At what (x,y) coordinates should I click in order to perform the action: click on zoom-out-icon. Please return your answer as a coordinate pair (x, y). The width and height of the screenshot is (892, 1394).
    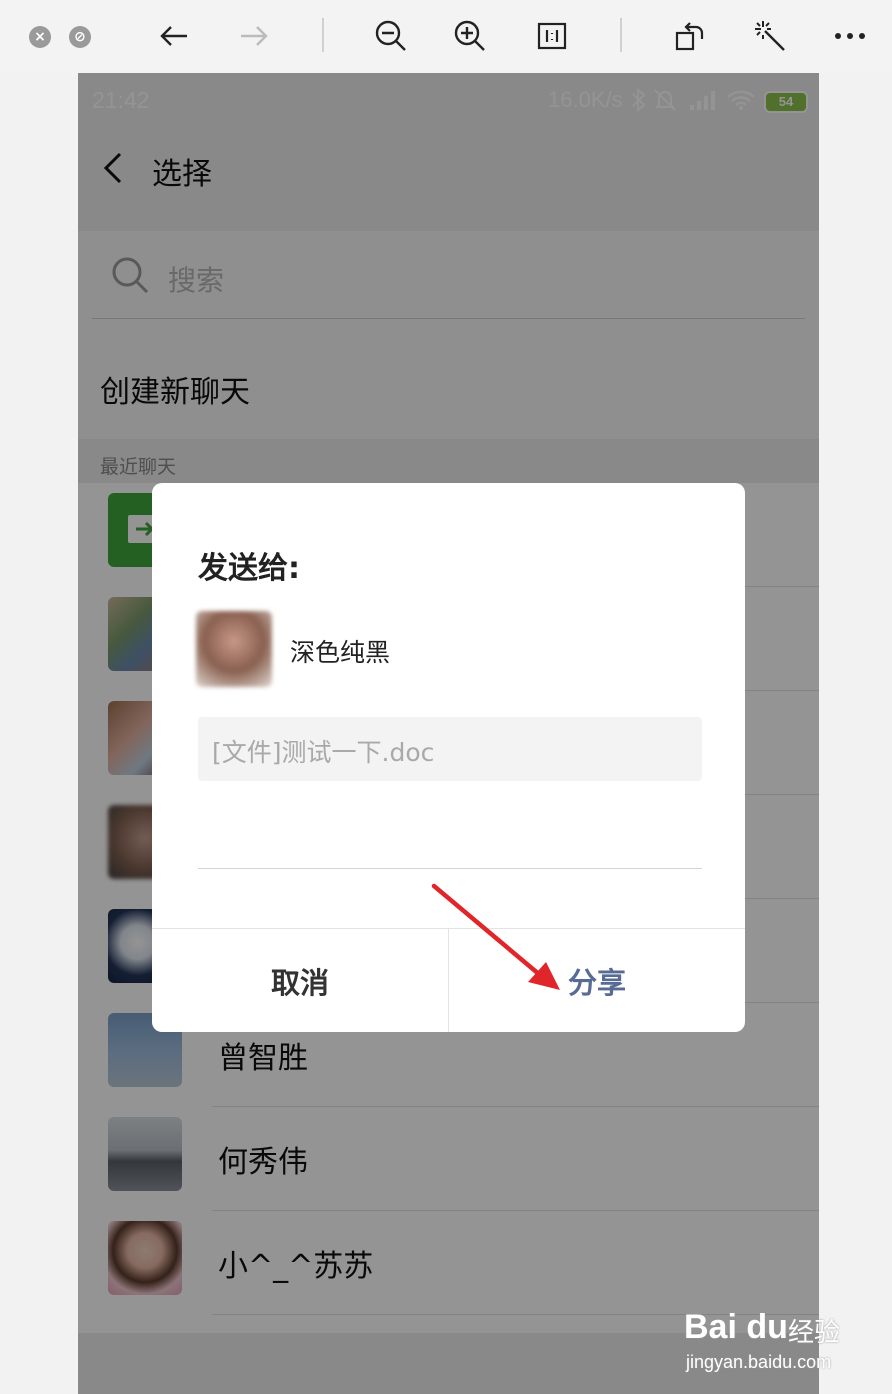
    Looking at the image, I should click on (391, 36).